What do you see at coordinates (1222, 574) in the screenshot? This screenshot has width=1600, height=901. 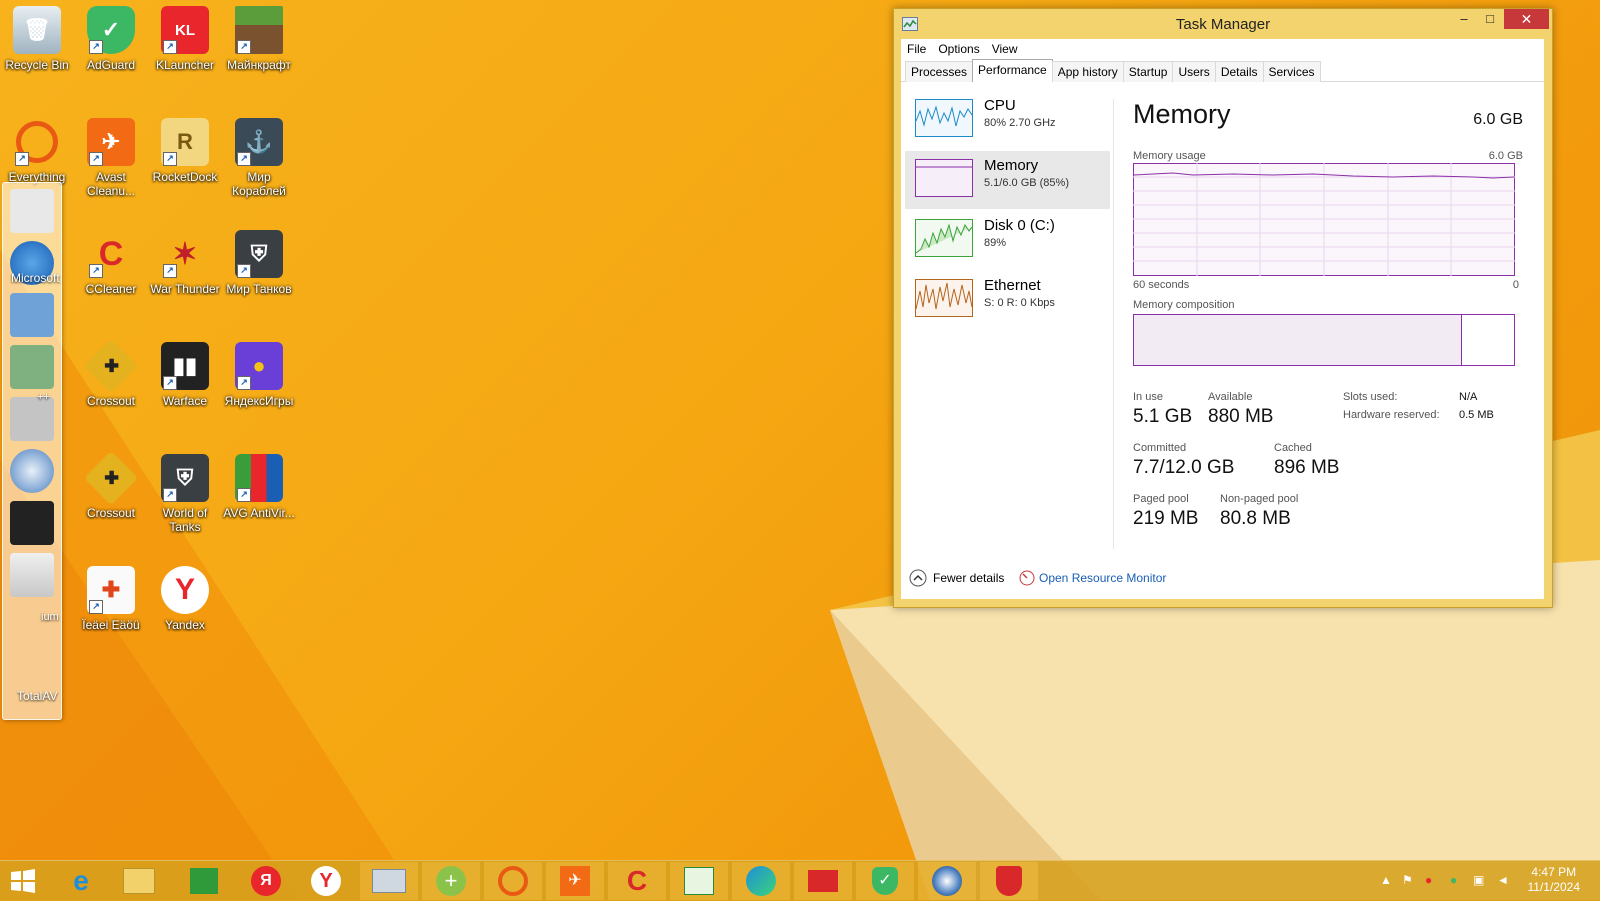 I see `footer: Fewer details Open Resource Monitor` at bounding box center [1222, 574].